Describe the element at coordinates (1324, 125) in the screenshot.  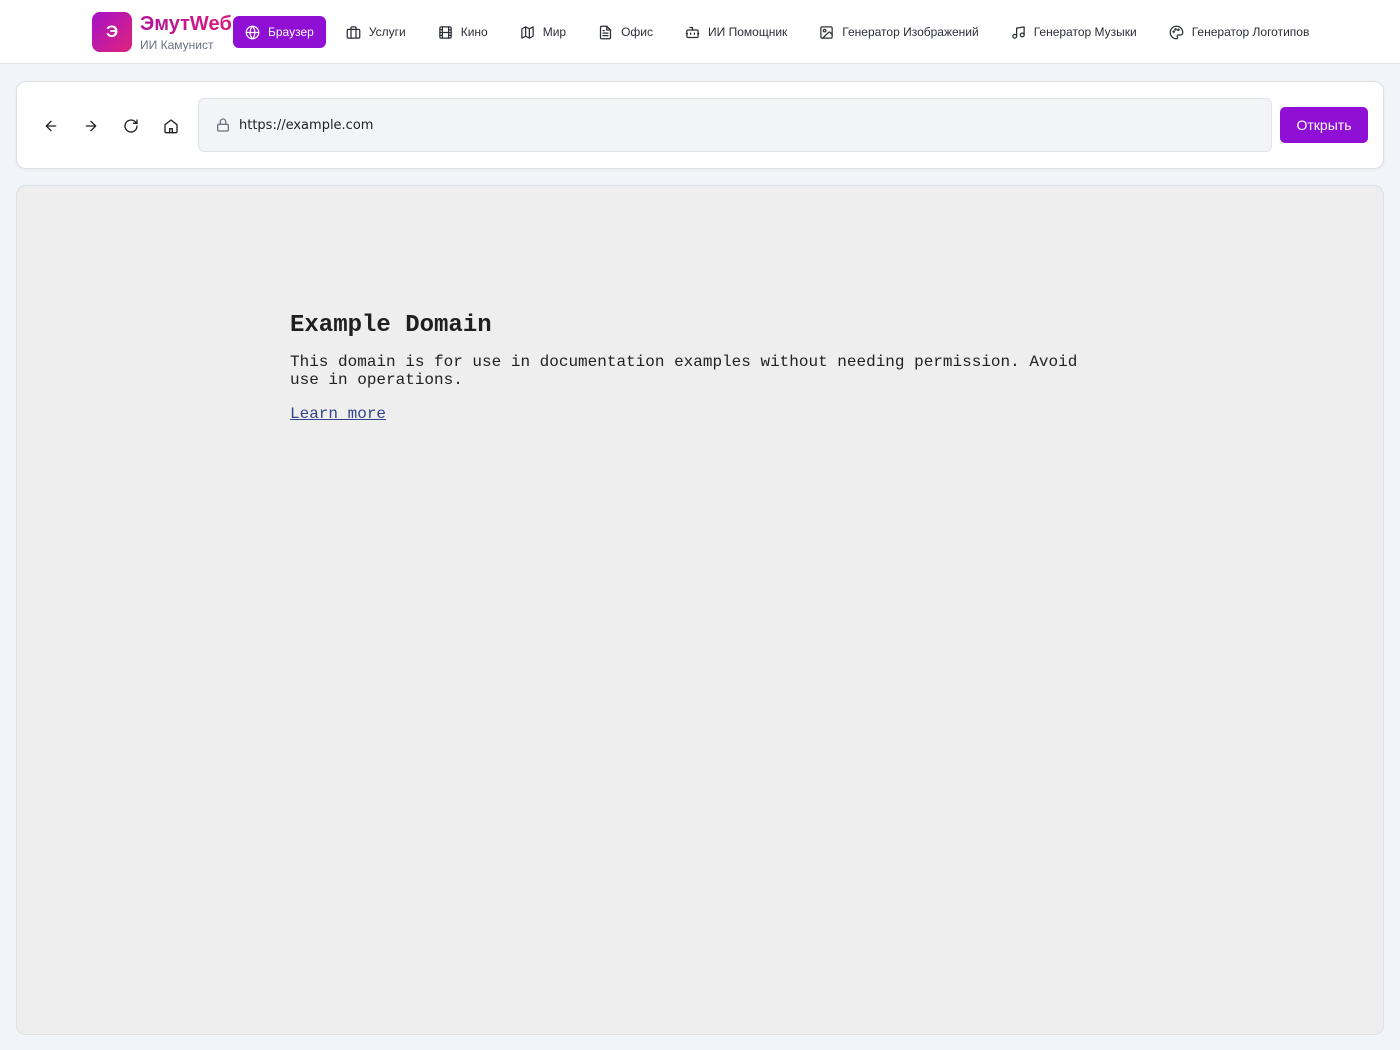
I see `open-button: Открыть` at that location.